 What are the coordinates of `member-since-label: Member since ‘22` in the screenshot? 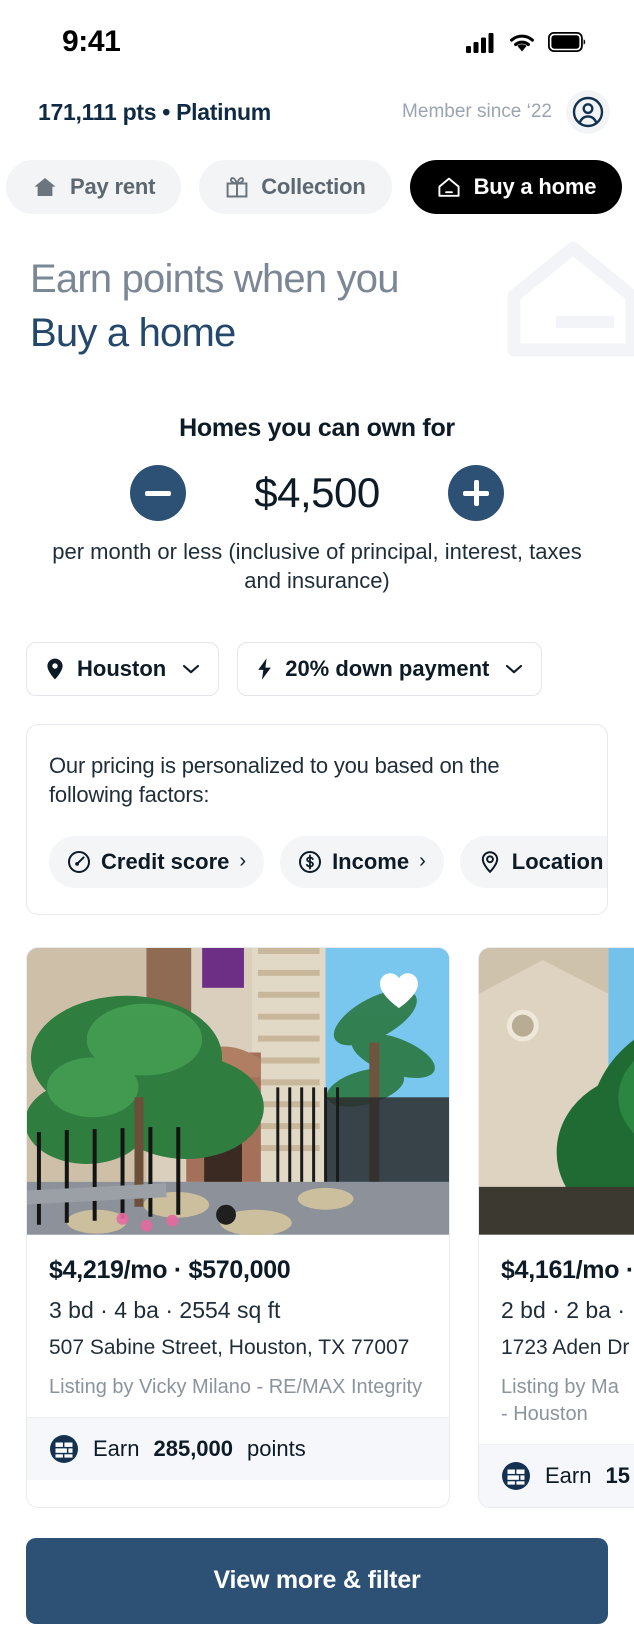 It's located at (477, 111).